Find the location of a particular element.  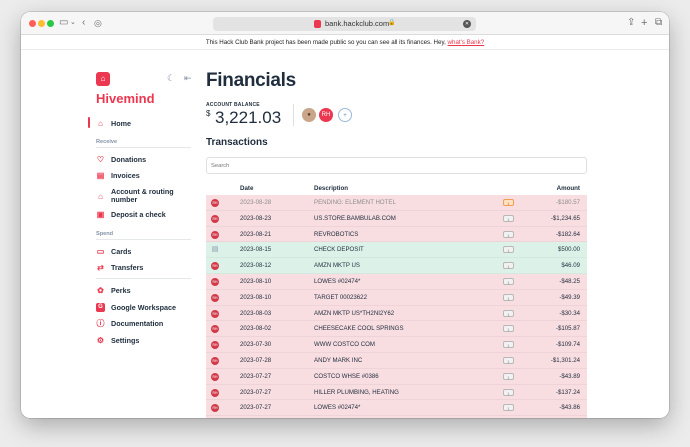

url-text: bank.hackclub.com is located at coordinates (357, 23).